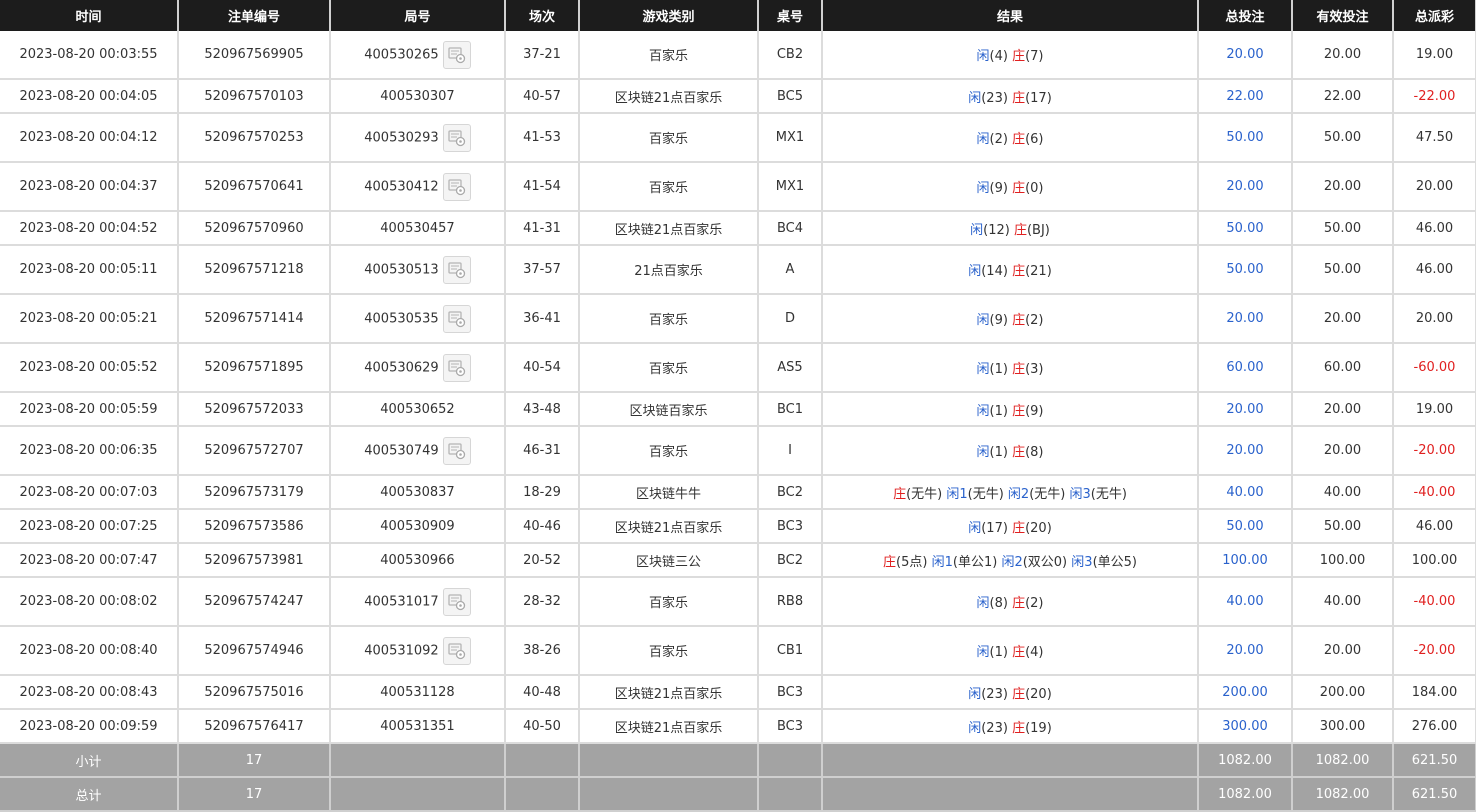 This screenshot has height=812, width=1476. What do you see at coordinates (1010, 451) in the screenshot?
I see `cell-result: 闲(1) 庄(8)` at bounding box center [1010, 451].